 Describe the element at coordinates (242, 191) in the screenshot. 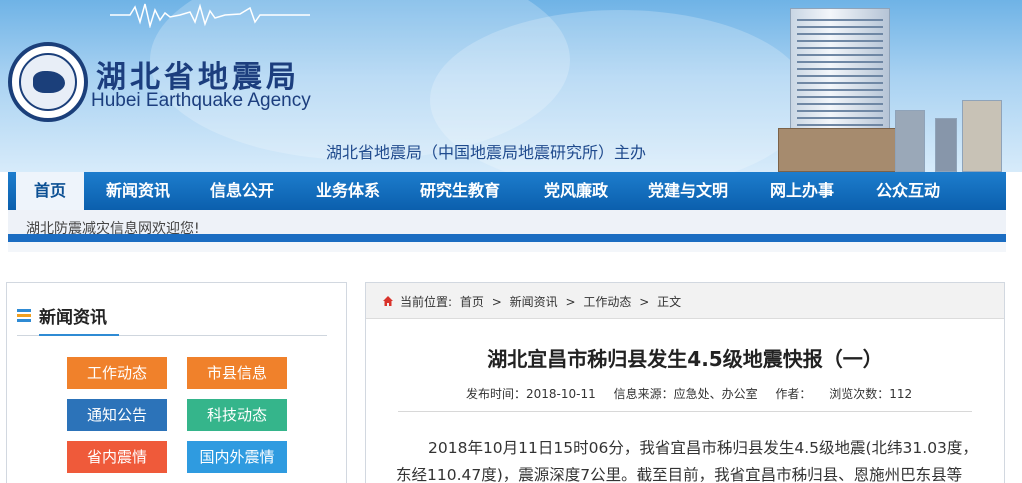

I see `nav-item-info-disclosure: 信息公开` at that location.